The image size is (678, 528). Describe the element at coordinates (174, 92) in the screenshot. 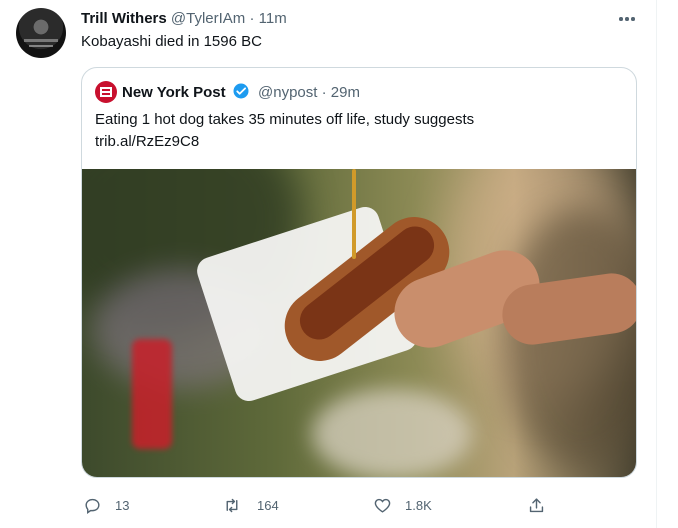

I see `quoted-display-name: New York Post` at that location.